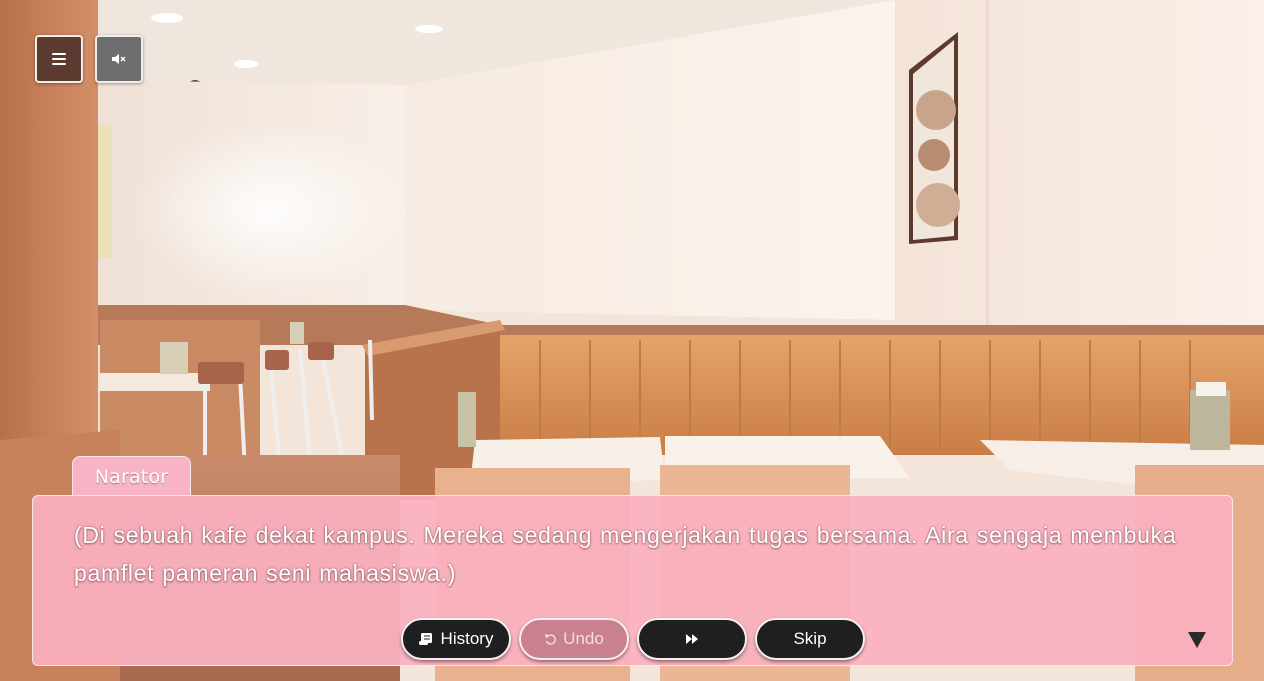 The image size is (1264, 681). Describe the element at coordinates (426, 639) in the screenshot. I see `scroll-icon` at that location.